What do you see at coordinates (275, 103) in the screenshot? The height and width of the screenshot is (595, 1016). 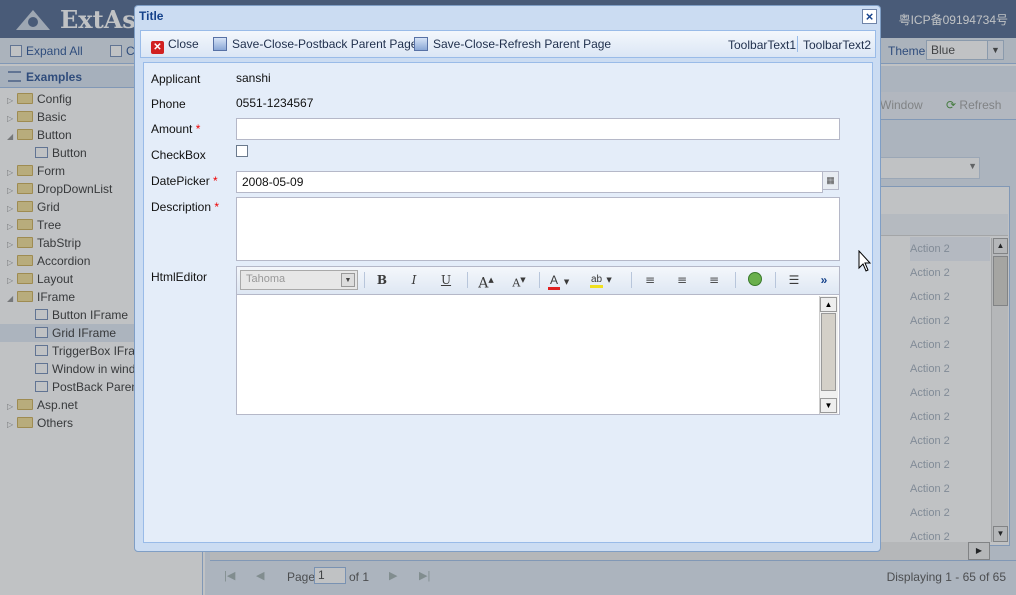 I see `phone-value: 0551-1234567` at bounding box center [275, 103].